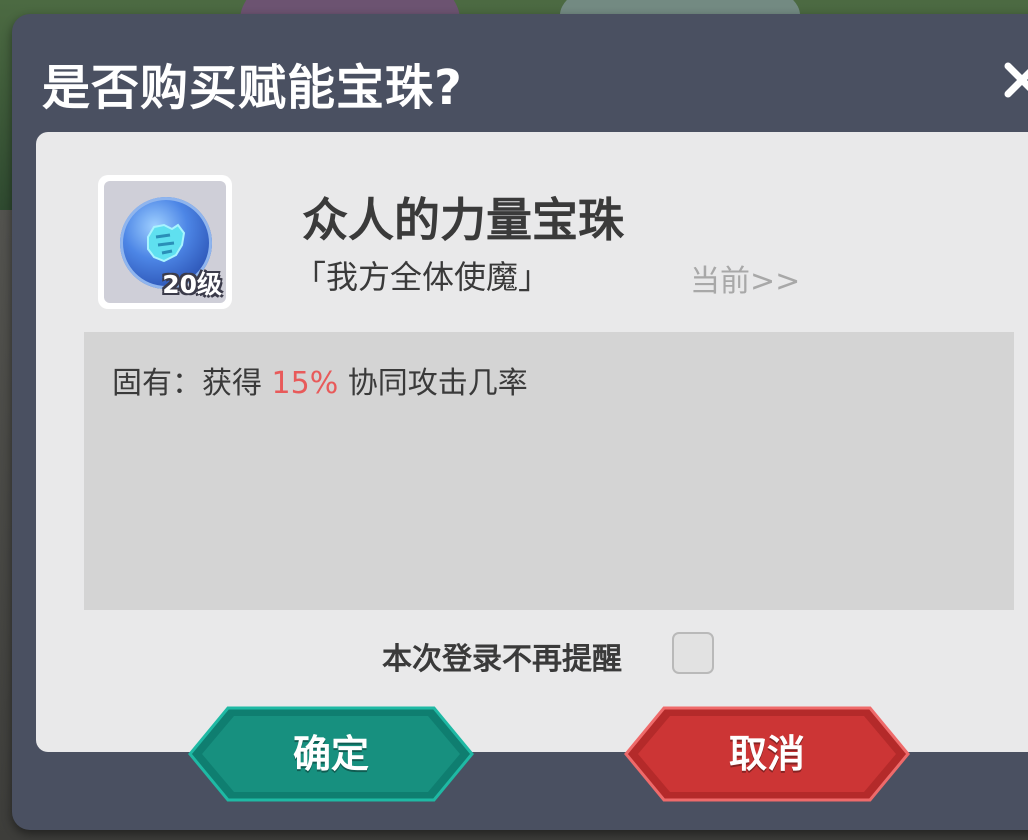 The width and height of the screenshot is (1028, 840). I want to click on confirm-button-label: 确定, so click(330, 754).